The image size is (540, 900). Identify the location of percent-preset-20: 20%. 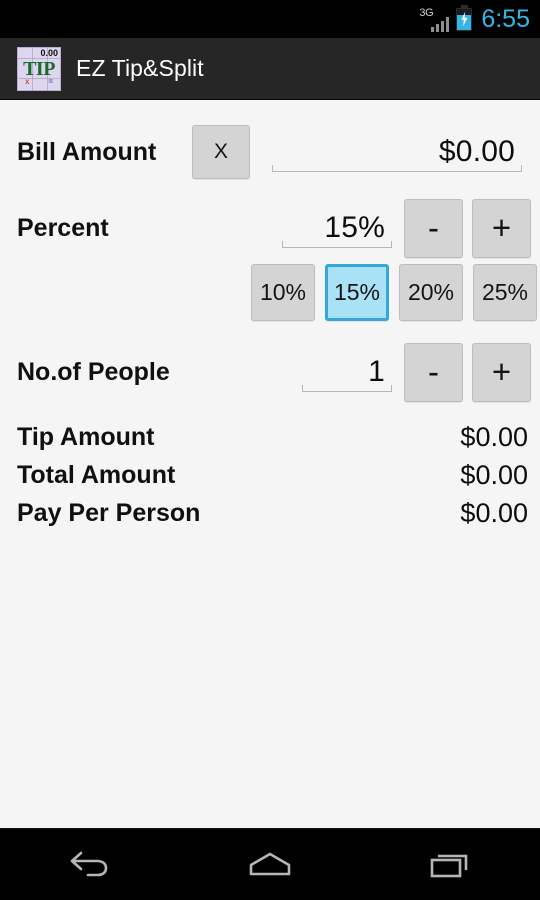
(431, 292).